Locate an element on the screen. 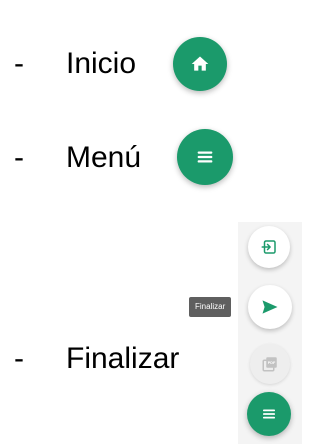 The image size is (320, 444). legend-item-finalizar: - Finalizar is located at coordinates (96, 359).